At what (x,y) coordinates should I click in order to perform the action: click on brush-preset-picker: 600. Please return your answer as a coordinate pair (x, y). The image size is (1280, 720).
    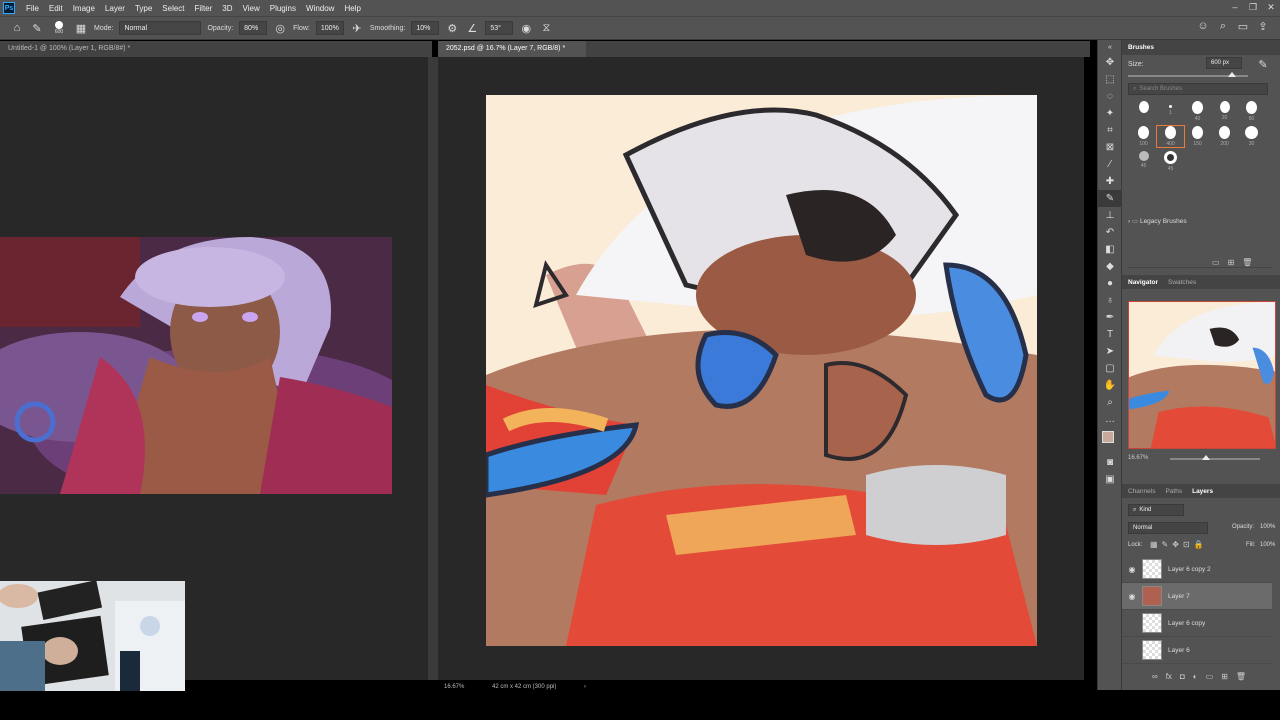
    Looking at the image, I should click on (59, 28).